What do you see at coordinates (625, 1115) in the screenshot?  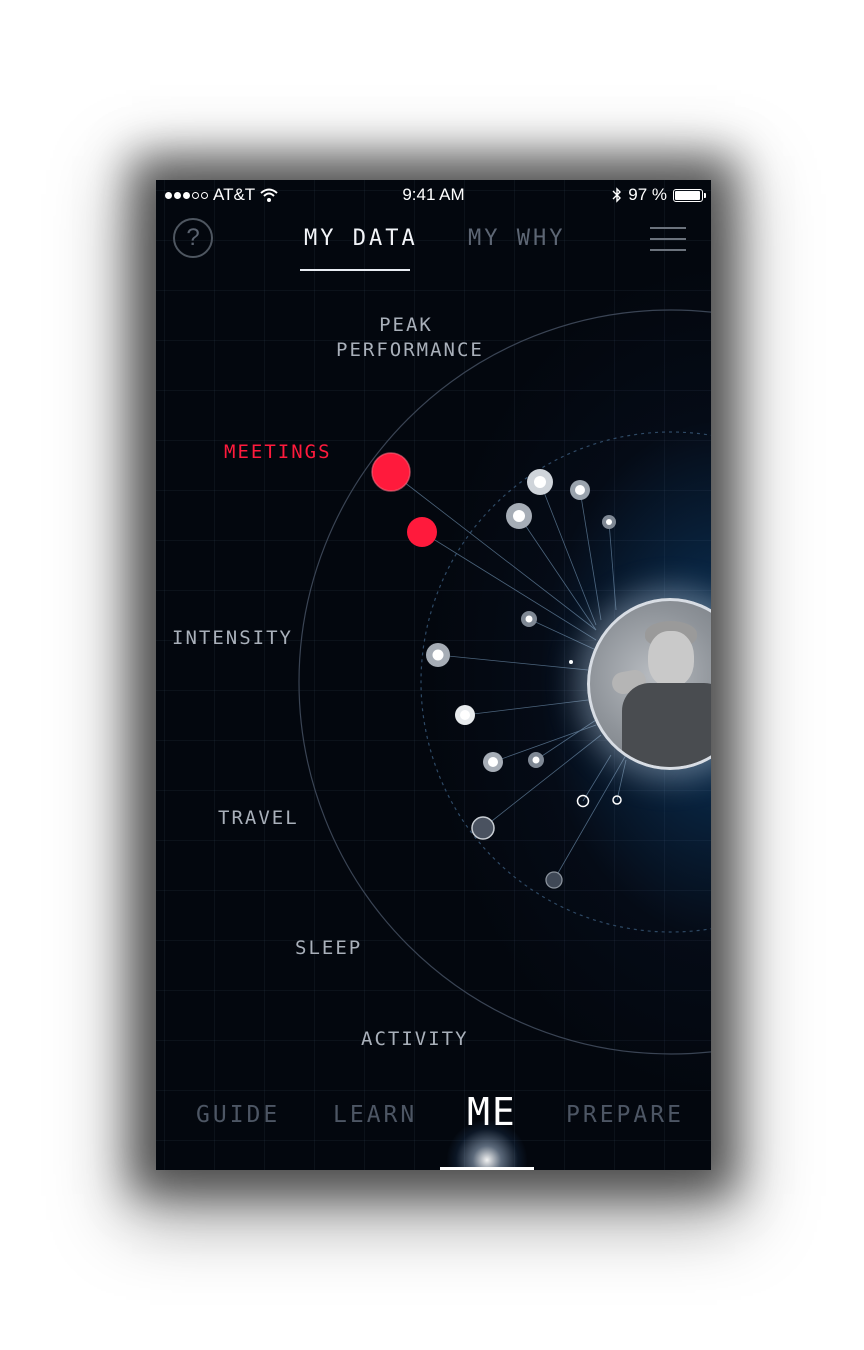 I see `nav-prepare: PREPARE` at bounding box center [625, 1115].